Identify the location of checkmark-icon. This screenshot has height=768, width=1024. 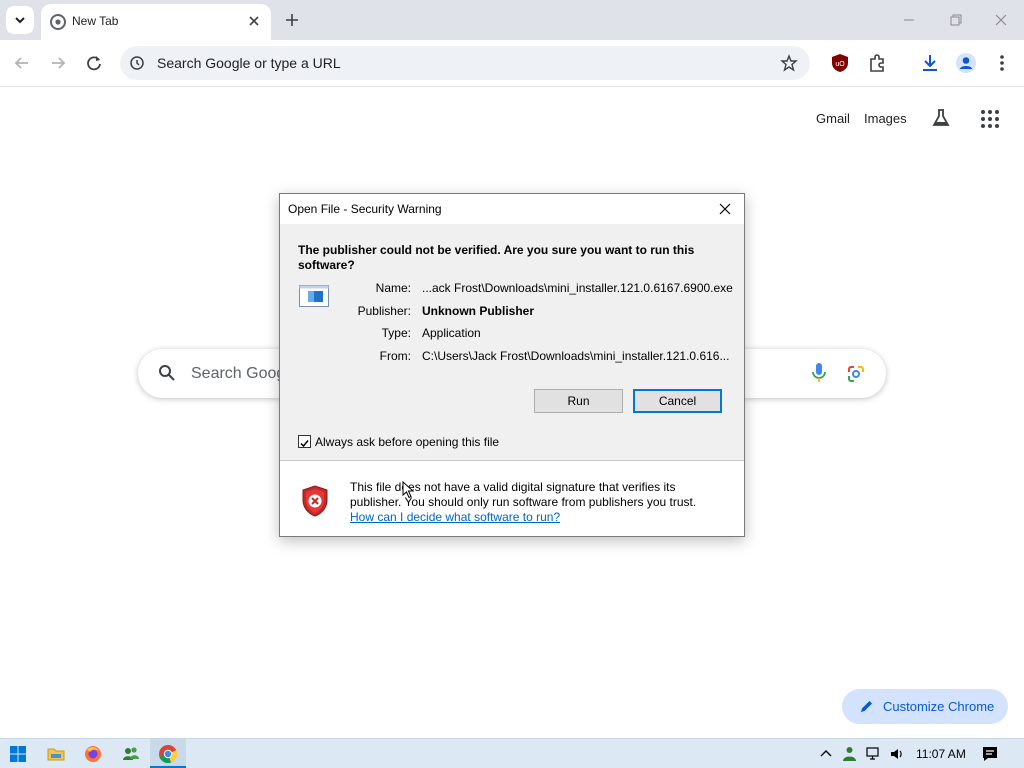
(304, 444).